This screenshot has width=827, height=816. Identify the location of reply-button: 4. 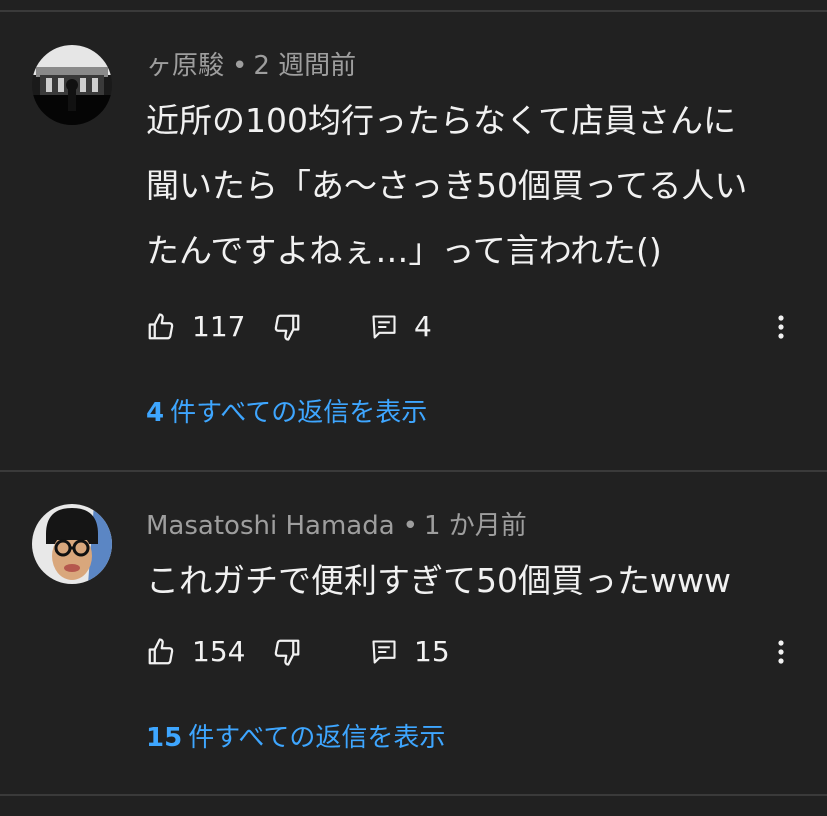
(401, 327).